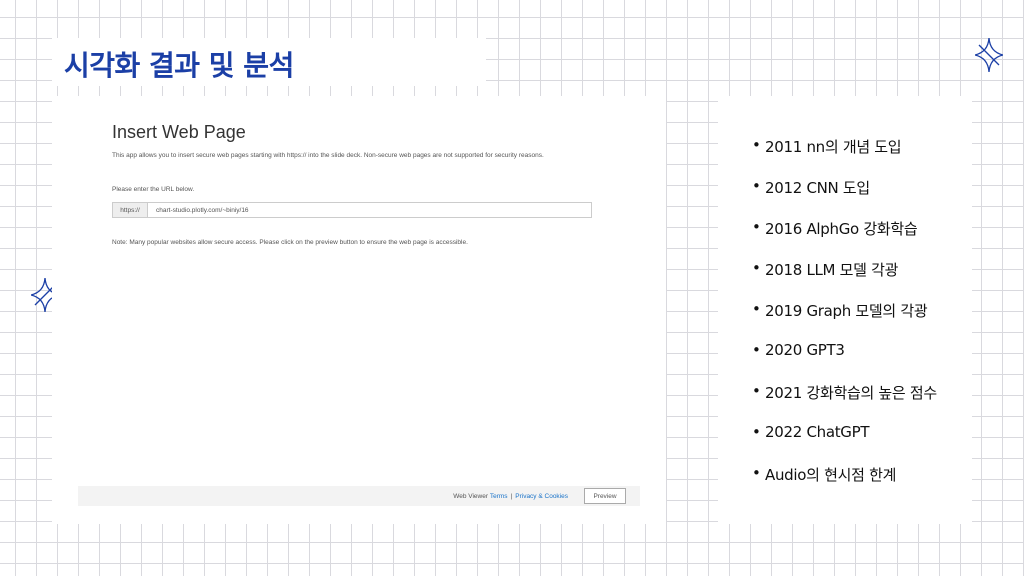 The image size is (1024, 576). I want to click on timeline-item: • 2019 Graph 모델의 각광, so click(840, 310).